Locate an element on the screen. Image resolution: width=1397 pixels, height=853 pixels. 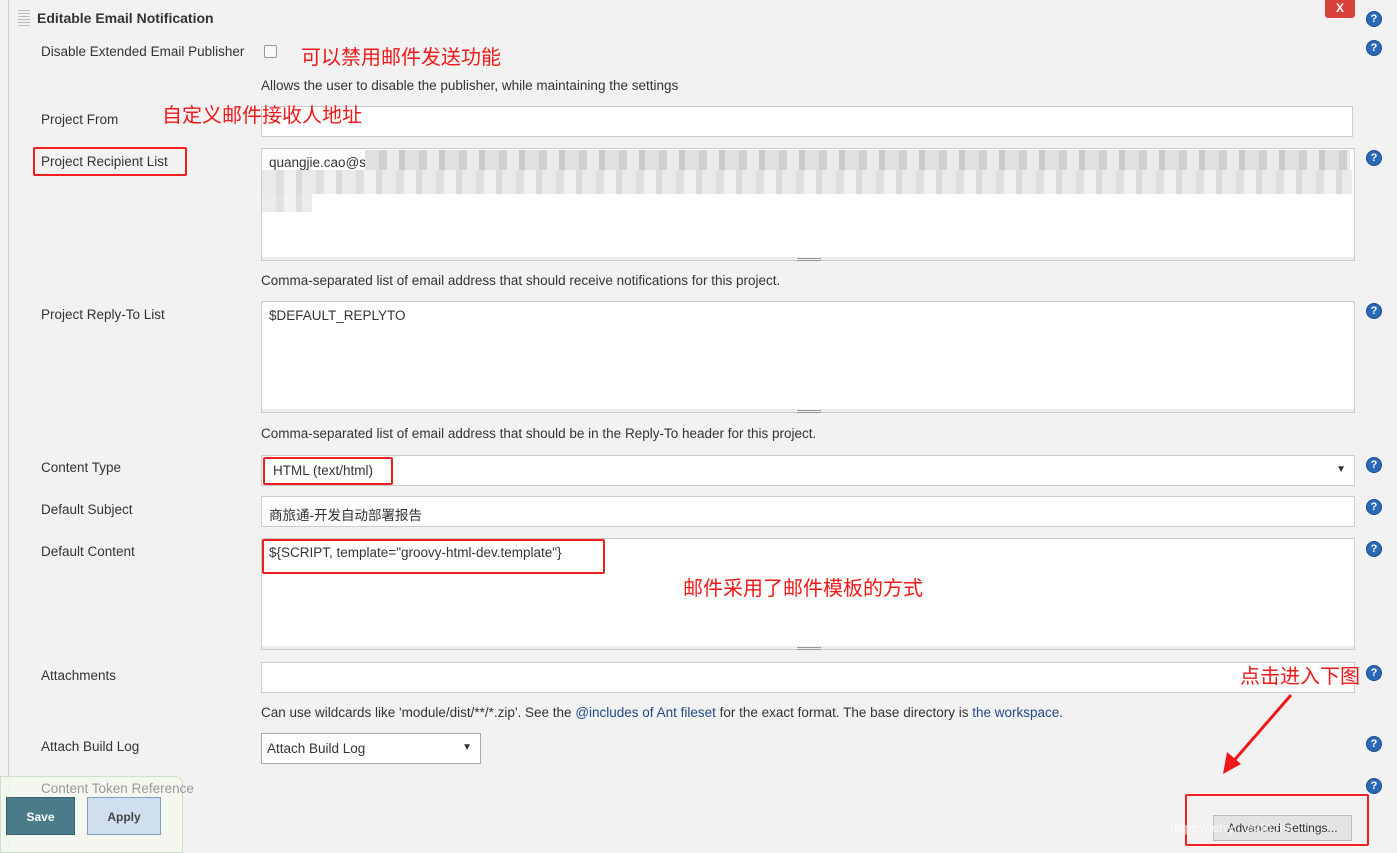
reply-to-label: Project Reply-To List is located at coordinates (103, 314).